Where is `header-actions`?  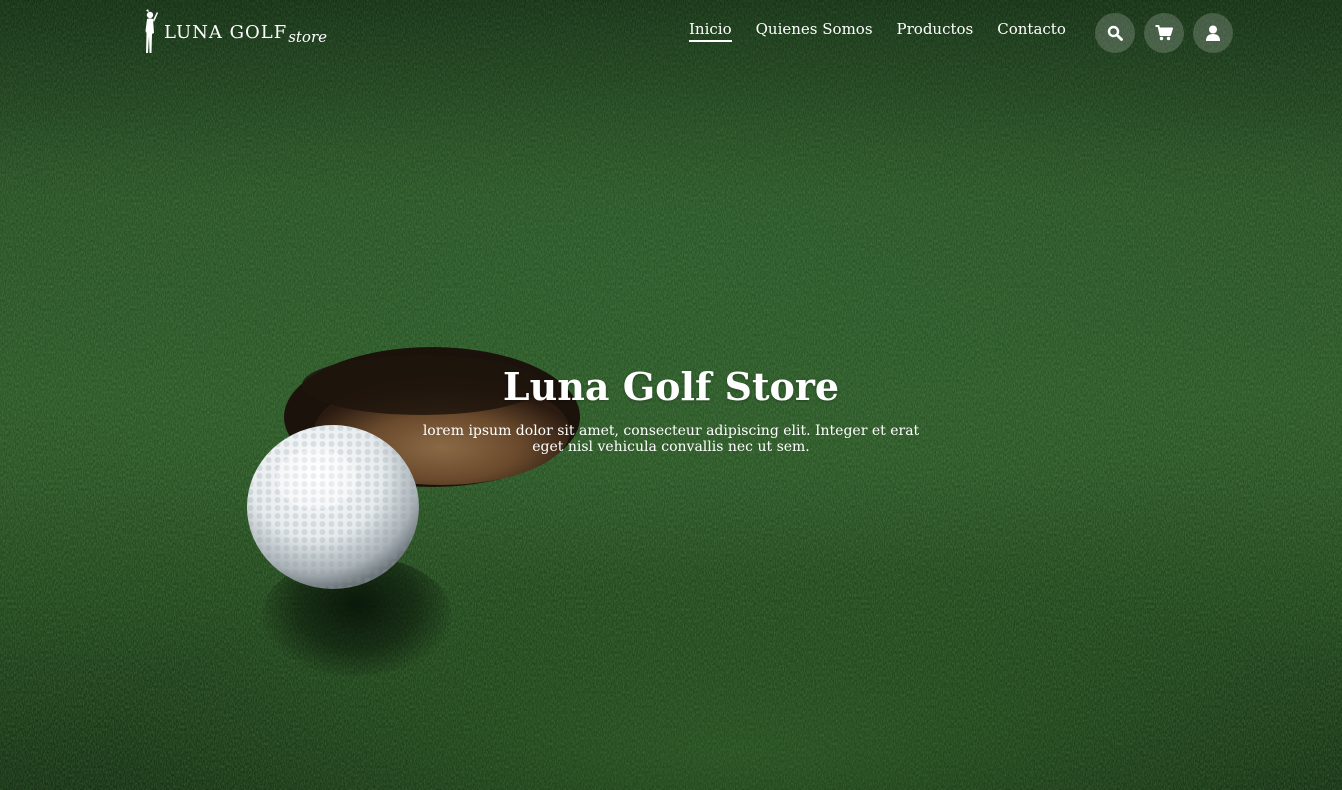
header-actions is located at coordinates (1164, 33).